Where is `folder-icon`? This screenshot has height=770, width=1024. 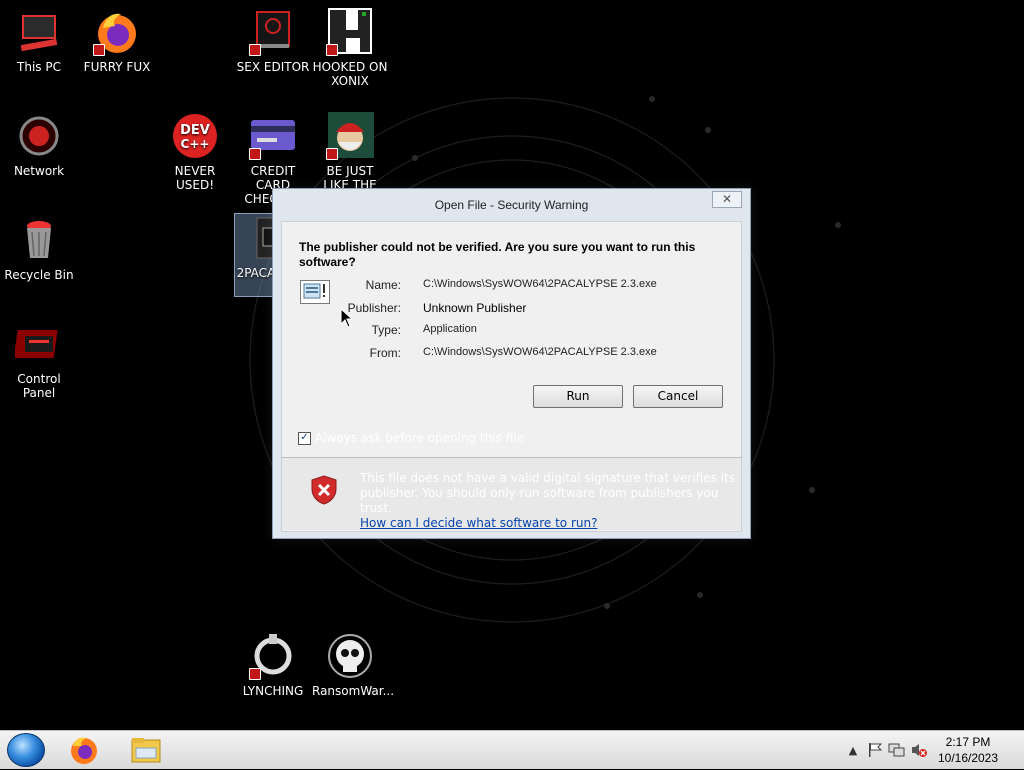
folder-icon is located at coordinates (146, 750).